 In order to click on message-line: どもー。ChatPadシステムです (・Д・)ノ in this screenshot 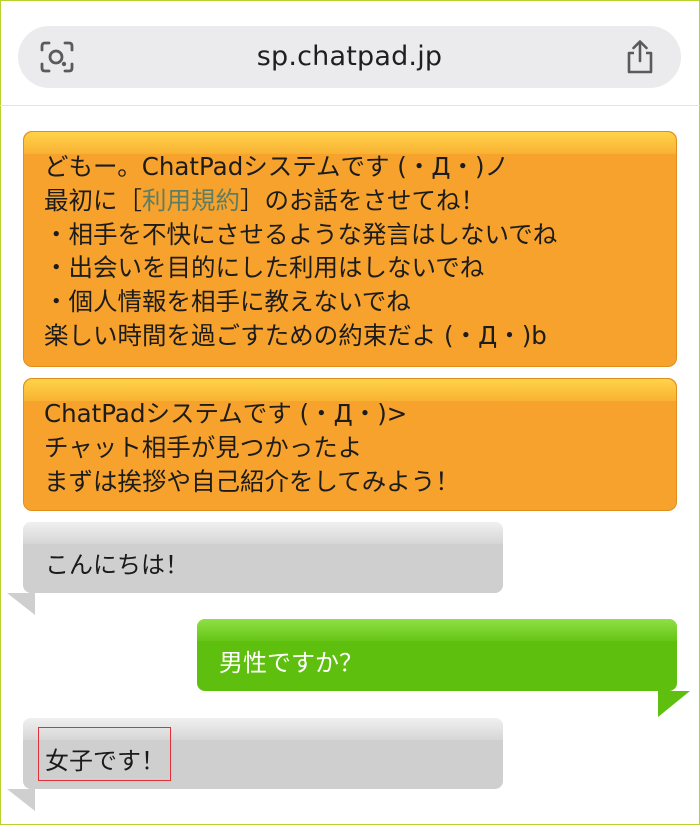, I will do `click(277, 166)`.